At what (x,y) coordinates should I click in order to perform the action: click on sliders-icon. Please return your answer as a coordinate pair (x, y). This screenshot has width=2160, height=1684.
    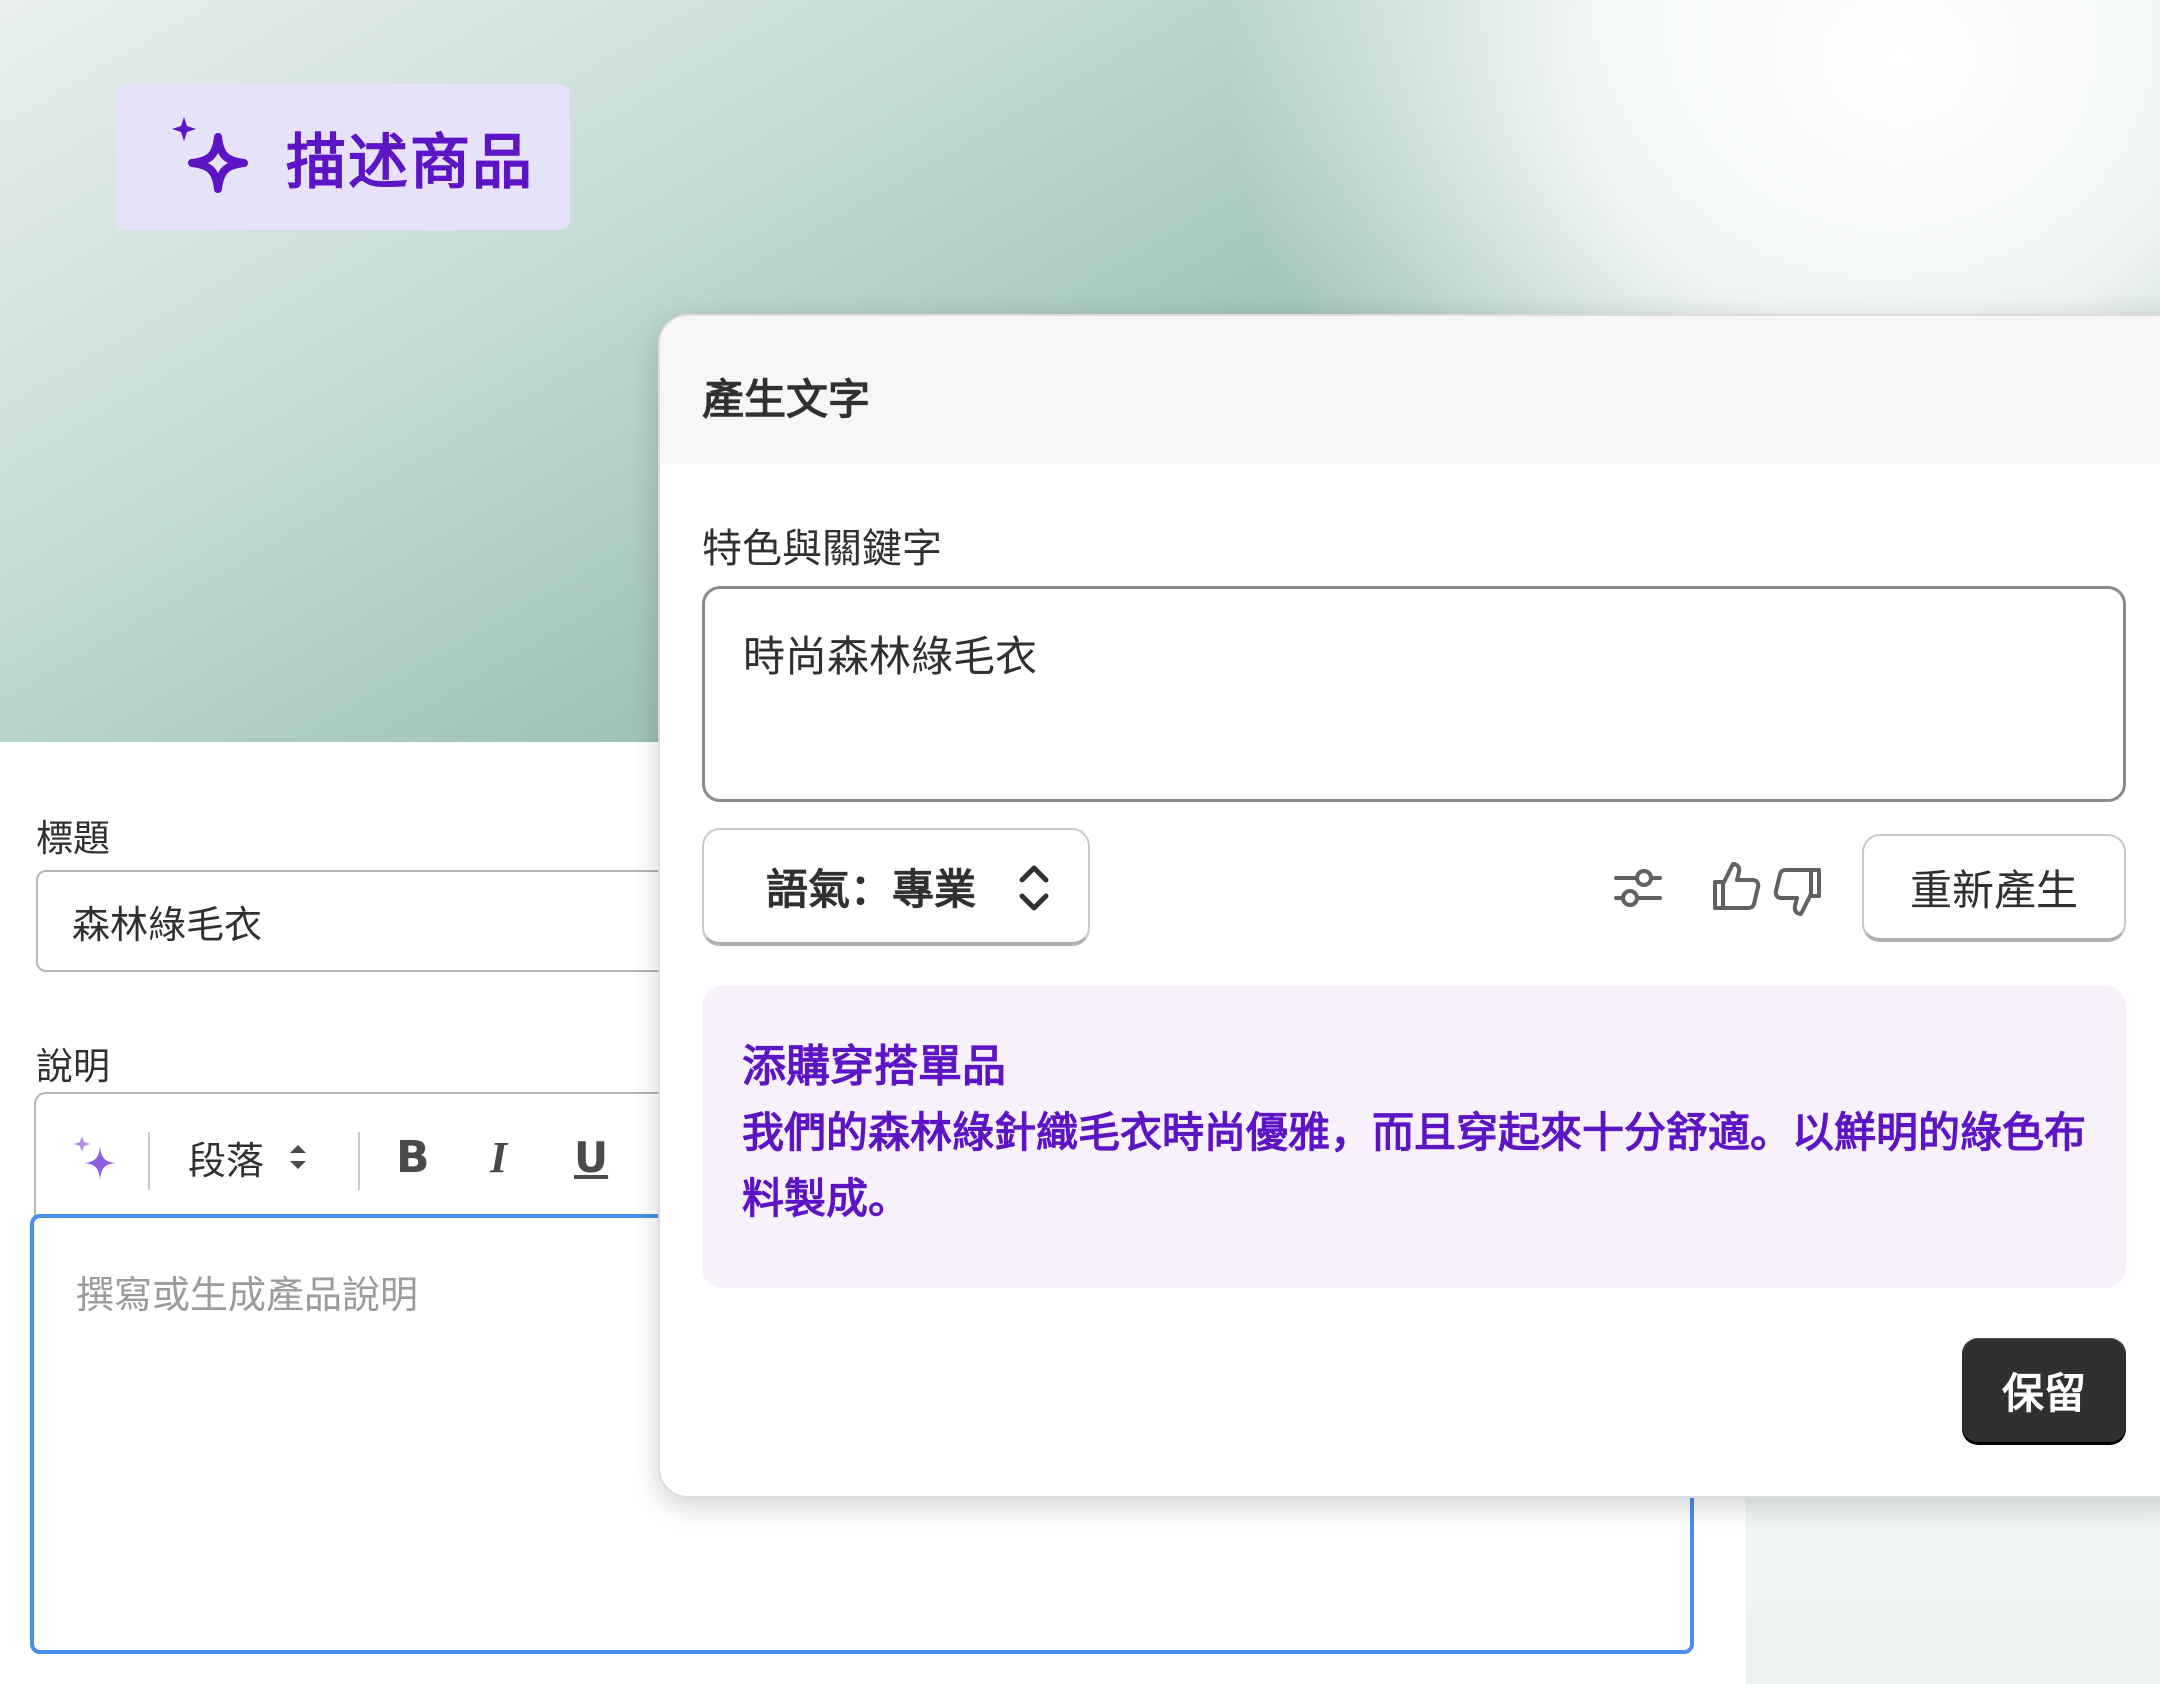
    Looking at the image, I should click on (1638, 888).